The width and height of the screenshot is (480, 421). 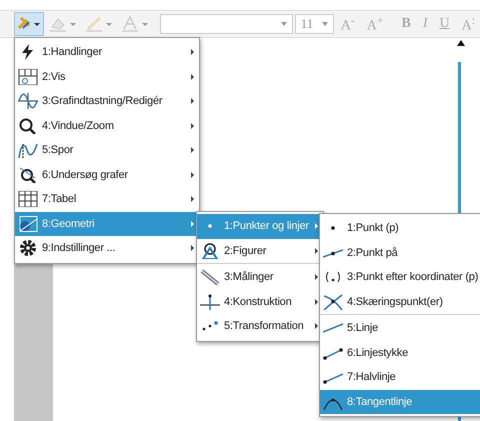 What do you see at coordinates (400, 277) in the screenshot?
I see `menu-item: 3:Punkt efter koordinater (p)` at bounding box center [400, 277].